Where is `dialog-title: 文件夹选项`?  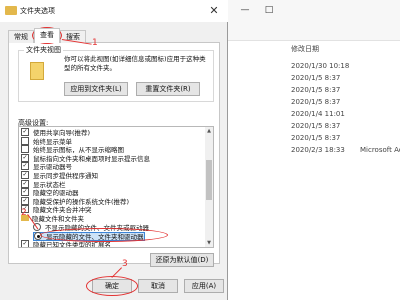 dialog-title: 文件夹选项 is located at coordinates (37, 11).